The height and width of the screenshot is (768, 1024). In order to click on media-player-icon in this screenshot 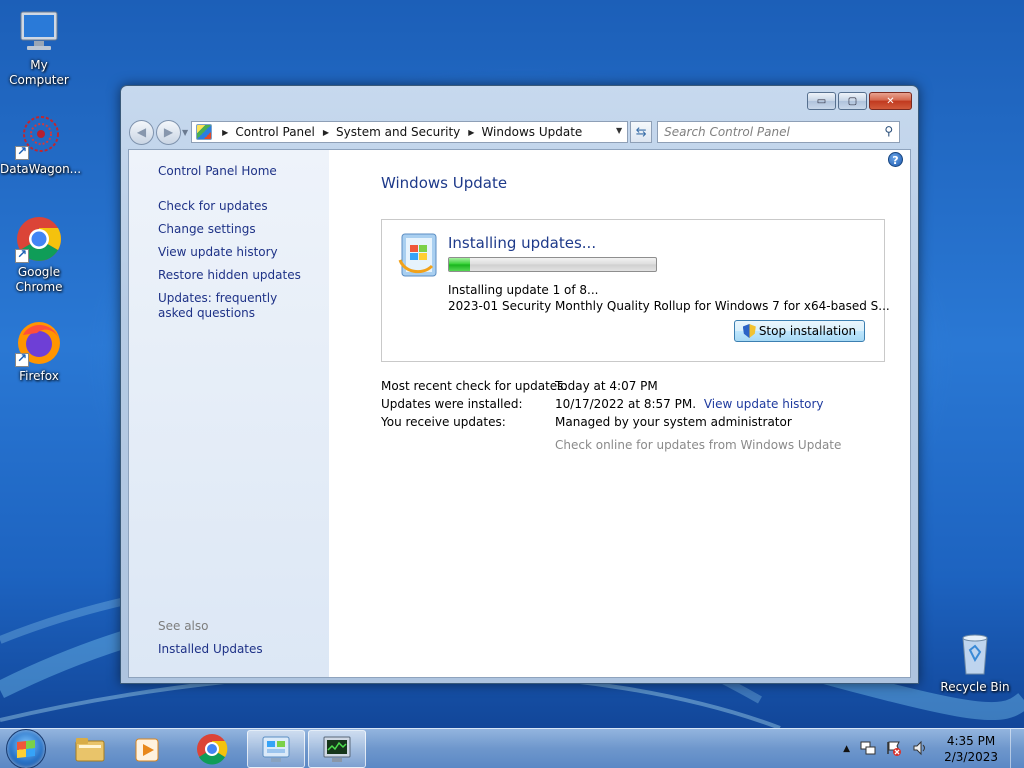, I will do `click(147, 750)`.